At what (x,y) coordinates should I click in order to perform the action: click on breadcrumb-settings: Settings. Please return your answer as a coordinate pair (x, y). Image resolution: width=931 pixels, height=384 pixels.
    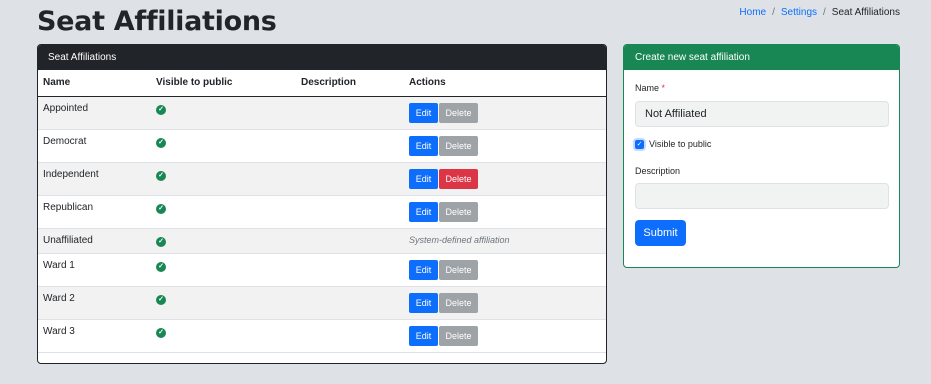
    Looking at the image, I should click on (799, 12).